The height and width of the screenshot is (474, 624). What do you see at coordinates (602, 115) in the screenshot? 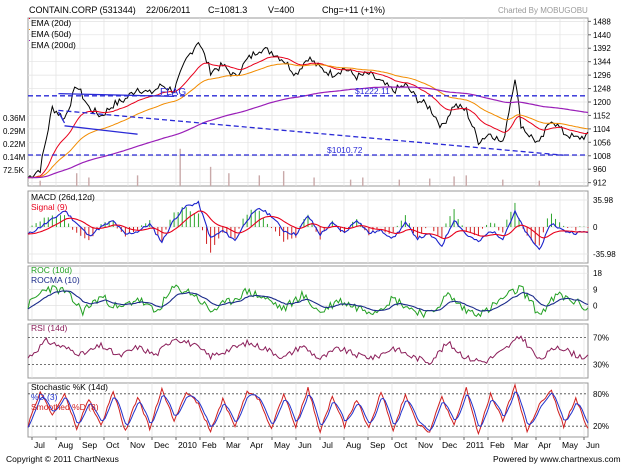
I see `price-ytick-label: 1152` at bounding box center [602, 115].